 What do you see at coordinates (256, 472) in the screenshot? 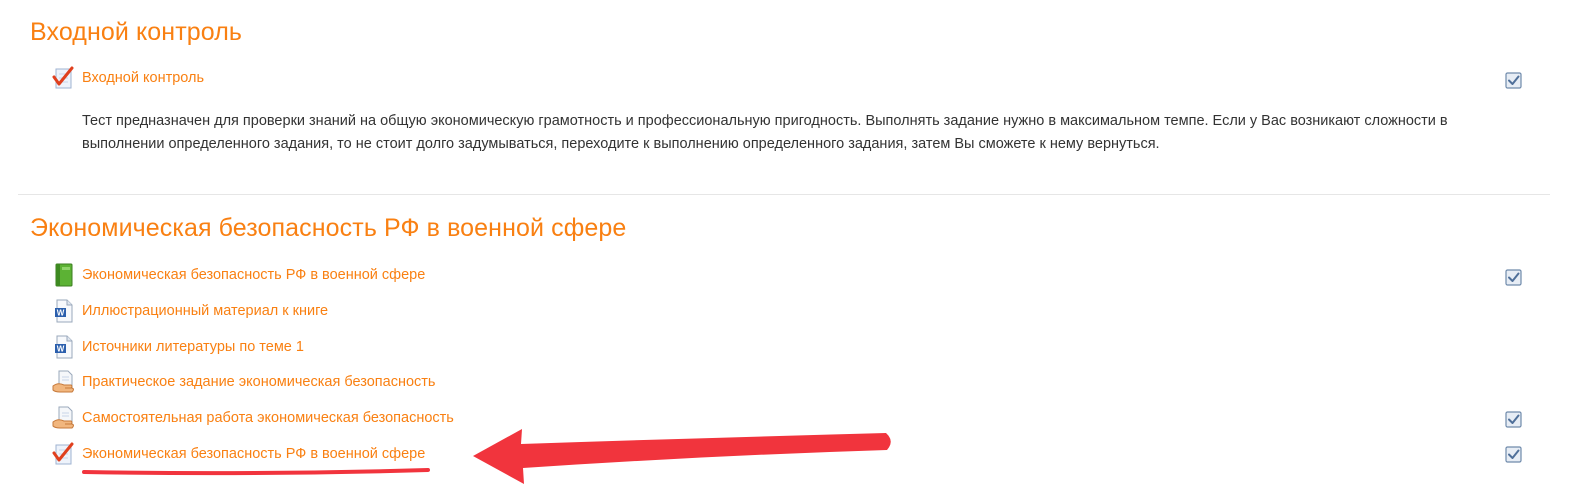
I see `annotation-underline` at bounding box center [256, 472].